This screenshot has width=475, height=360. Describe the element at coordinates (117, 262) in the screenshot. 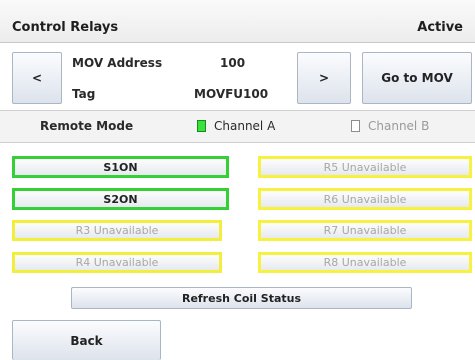

I see `relay-4-button: R4 Unavailable` at that location.